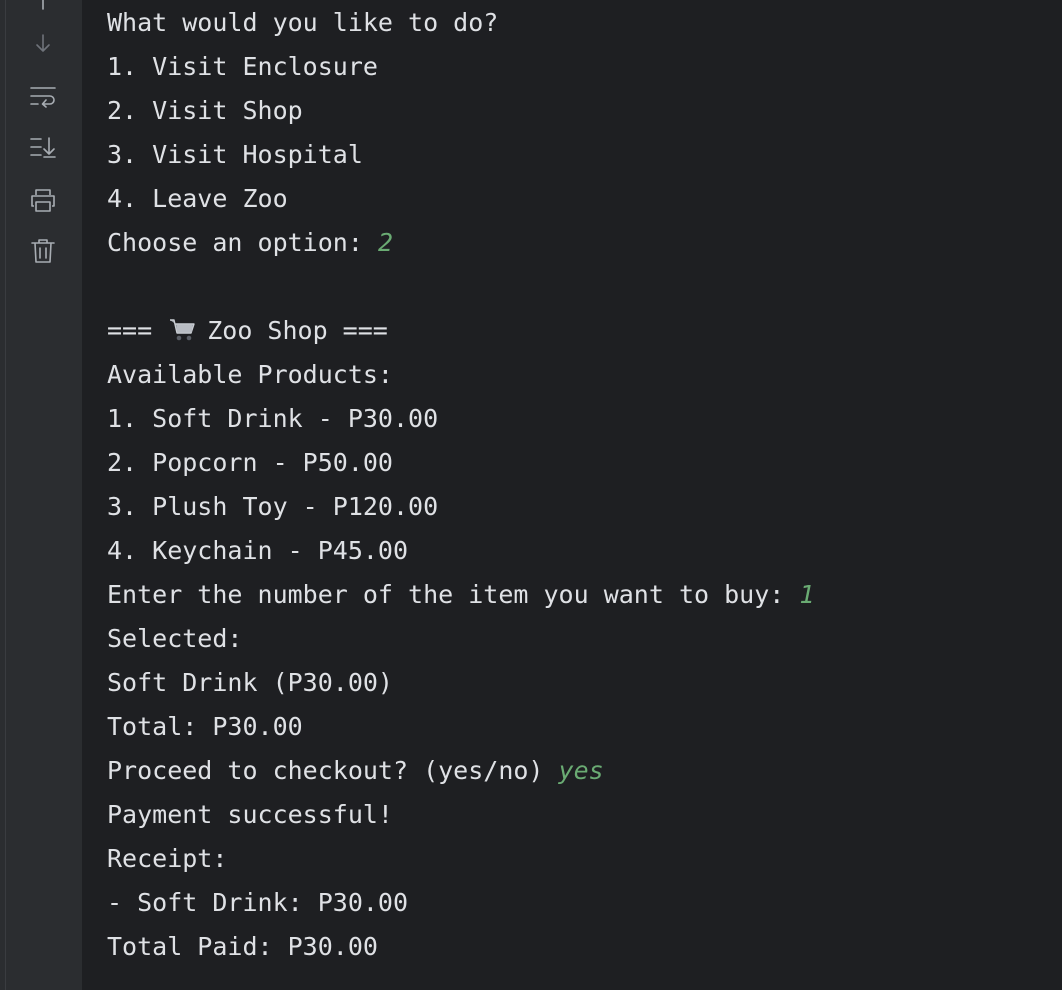  I want to click on total-line: Total: P30.00, so click(205, 726).